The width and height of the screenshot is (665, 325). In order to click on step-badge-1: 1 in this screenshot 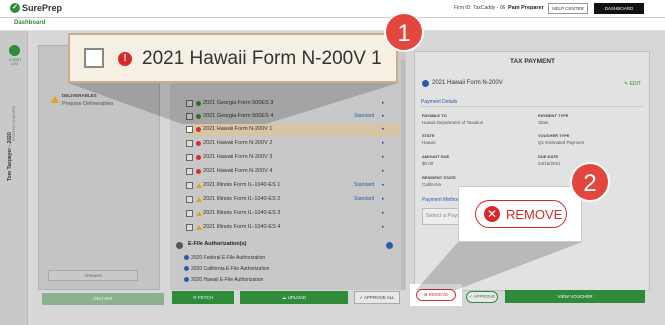, I will do `click(404, 32)`.